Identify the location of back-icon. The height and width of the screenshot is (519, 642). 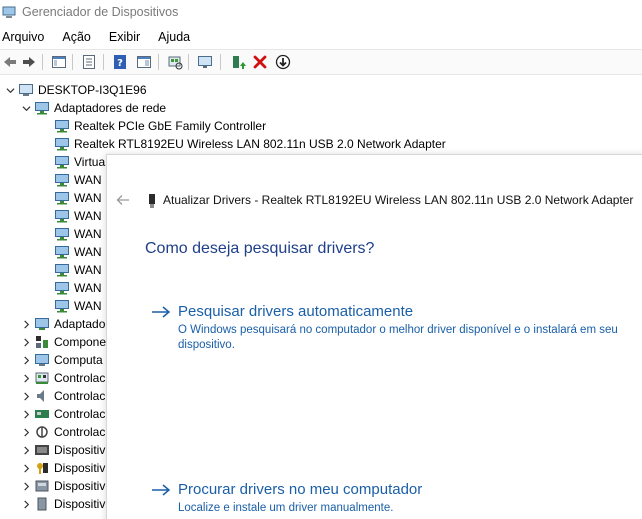
(10, 62).